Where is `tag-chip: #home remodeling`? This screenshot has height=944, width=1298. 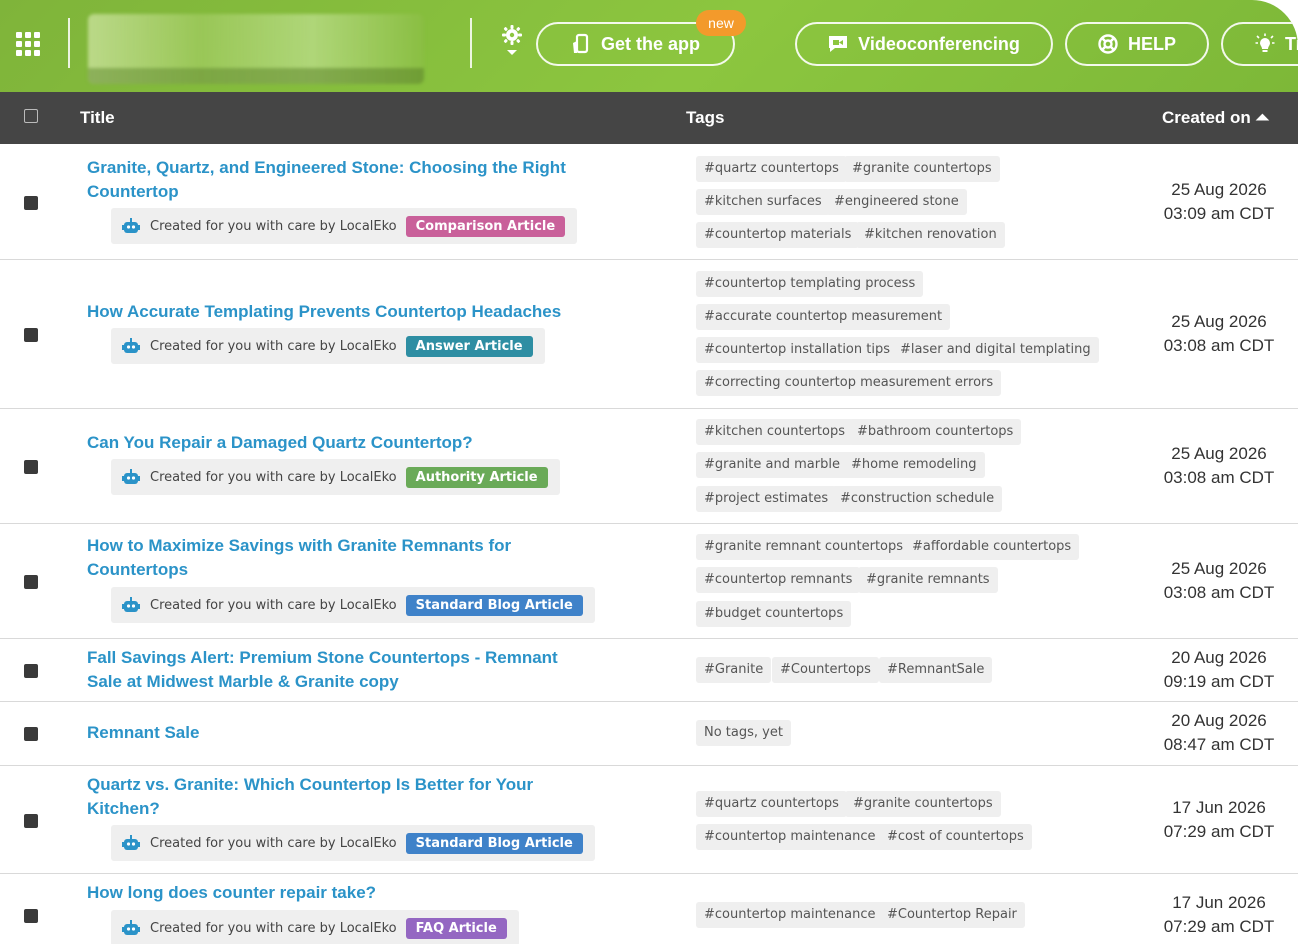
tag-chip: #home remodeling is located at coordinates (914, 465).